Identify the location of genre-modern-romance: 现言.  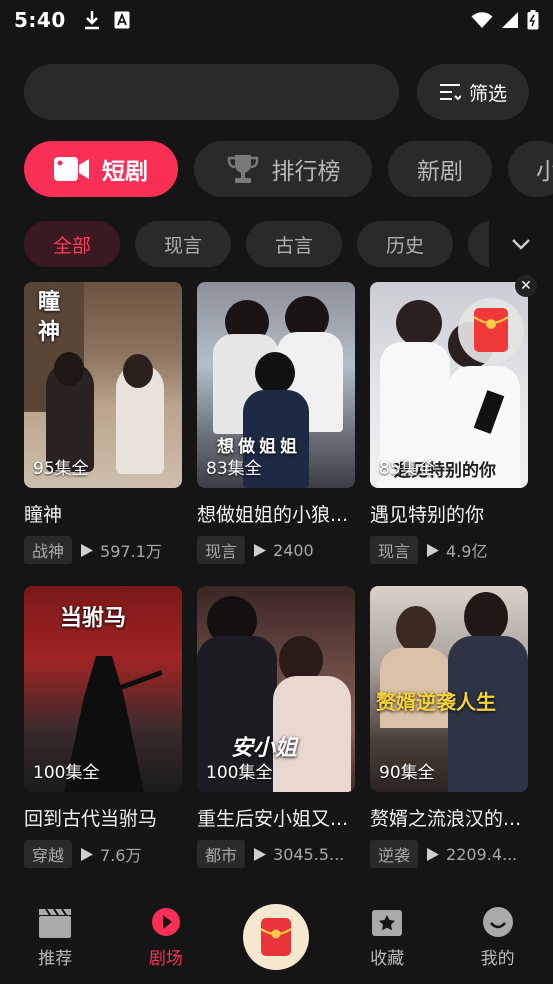
(183, 244).